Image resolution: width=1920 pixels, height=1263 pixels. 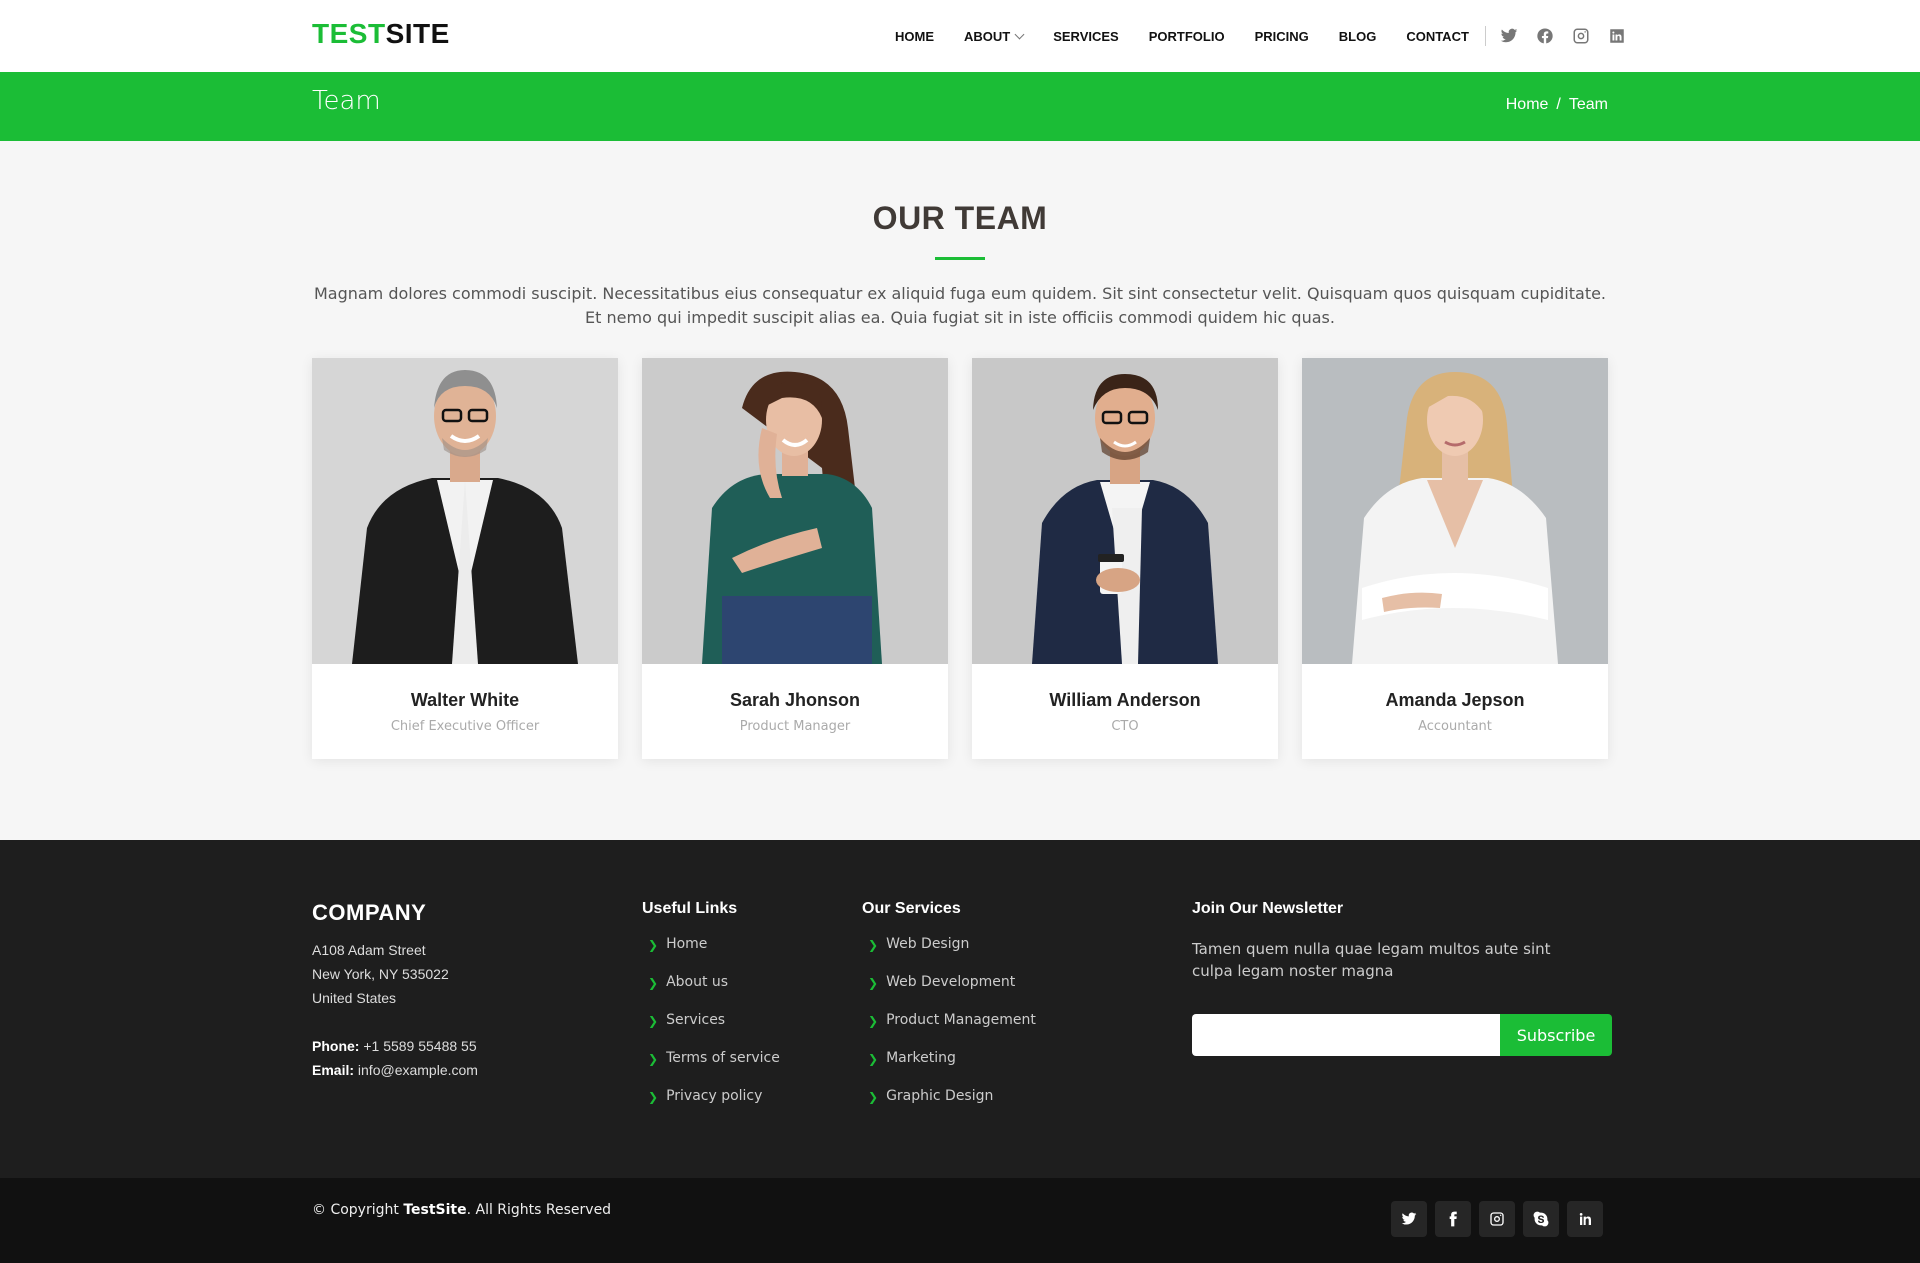 I want to click on member-name: Sarah Jhonson, so click(x=795, y=700).